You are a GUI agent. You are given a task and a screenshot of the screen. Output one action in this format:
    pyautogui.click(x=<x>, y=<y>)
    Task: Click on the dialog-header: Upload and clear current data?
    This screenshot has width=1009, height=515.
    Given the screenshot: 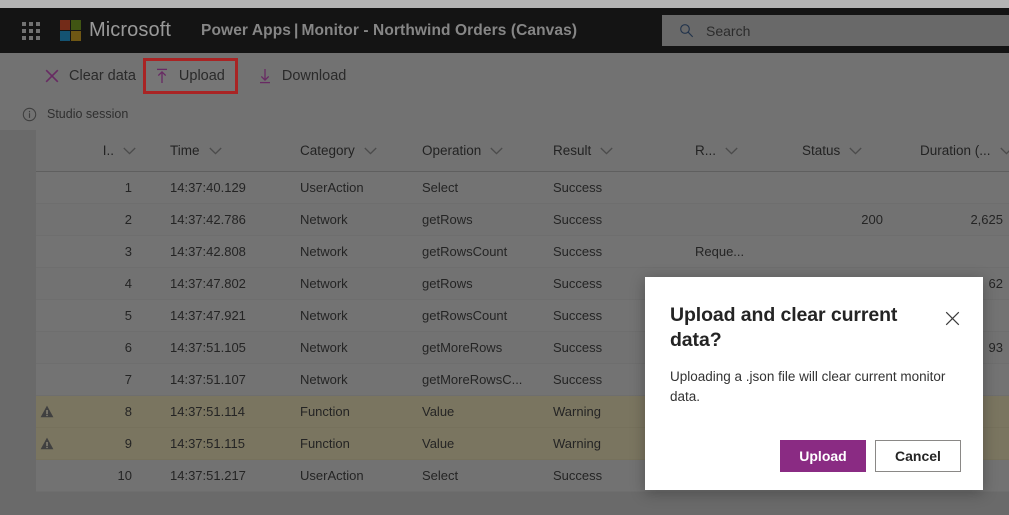 What is the action you would take?
    pyautogui.click(x=814, y=315)
    